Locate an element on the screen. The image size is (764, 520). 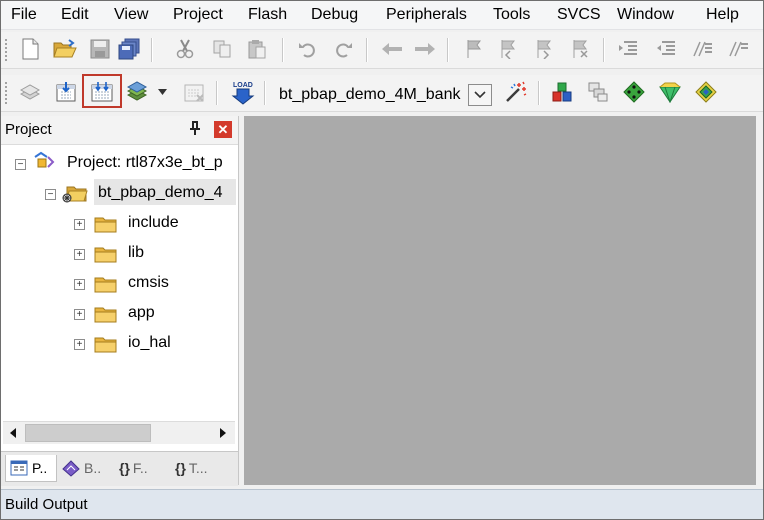
previous-bookmark-icon is located at coordinates (508, 49).